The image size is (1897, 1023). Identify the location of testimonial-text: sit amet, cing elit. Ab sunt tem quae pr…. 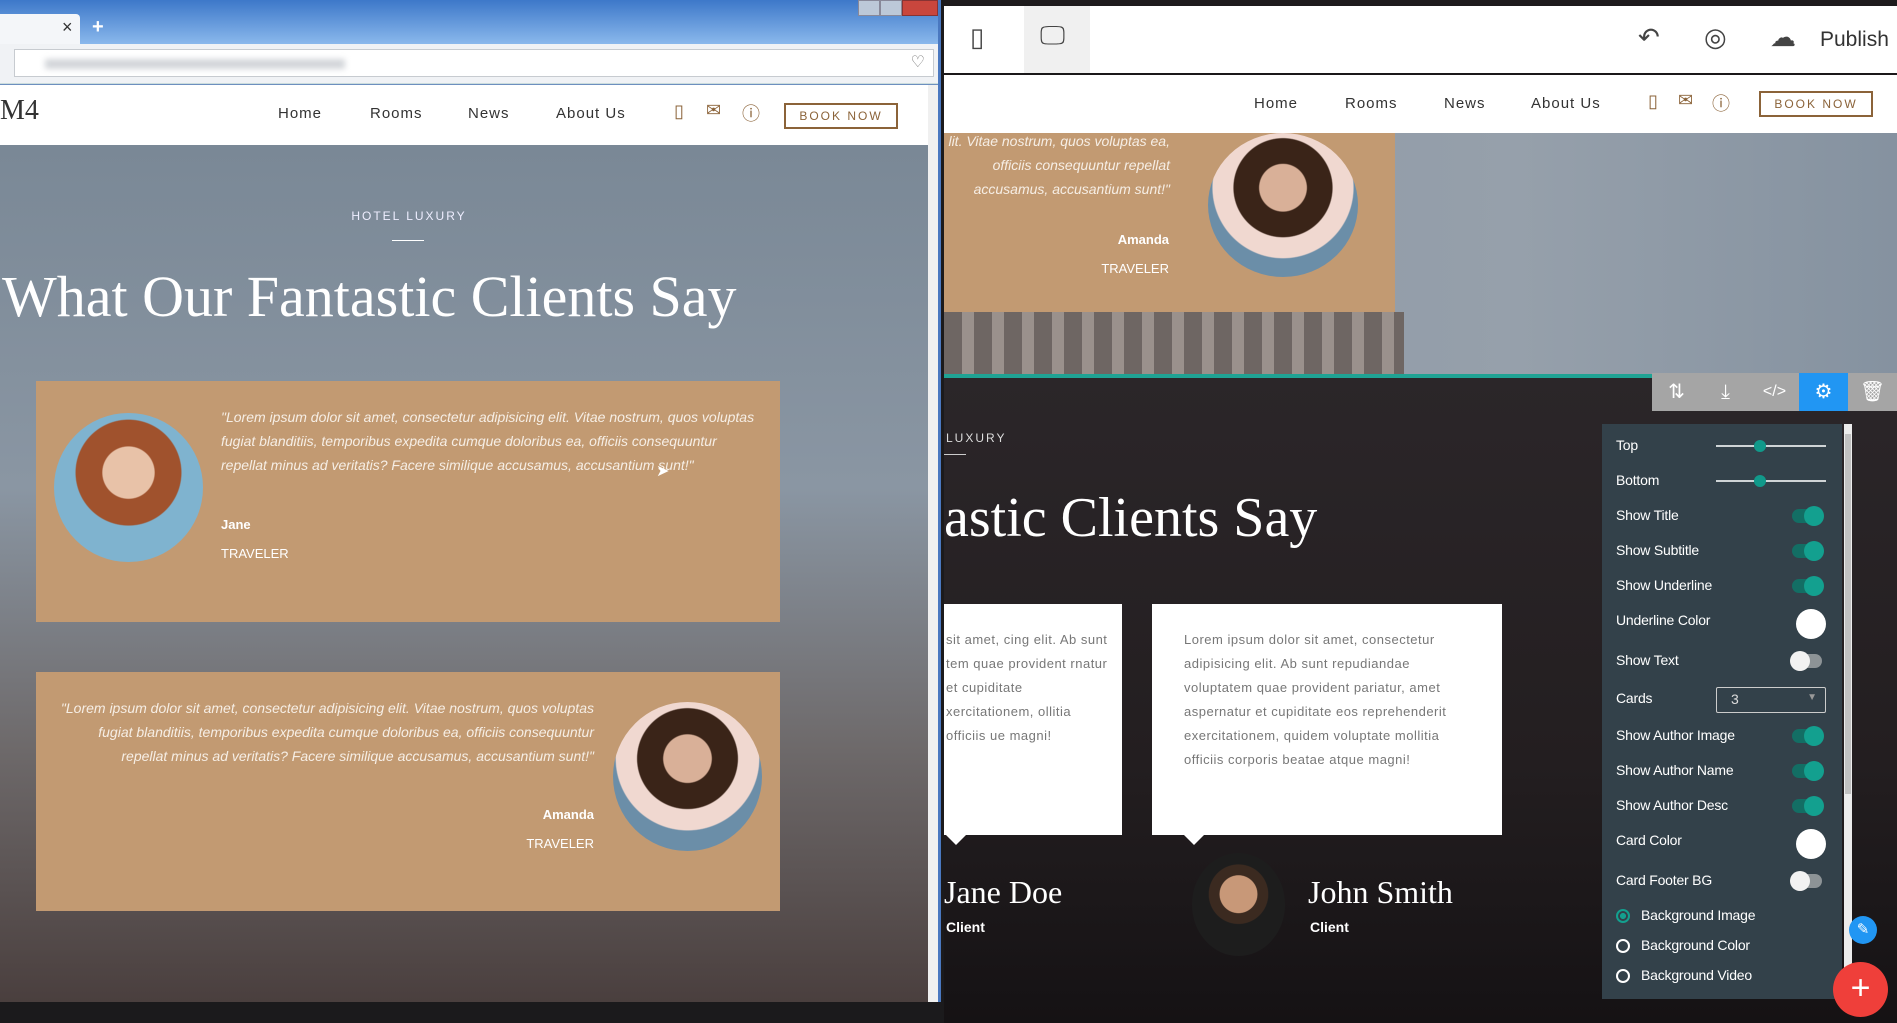
(1027, 687).